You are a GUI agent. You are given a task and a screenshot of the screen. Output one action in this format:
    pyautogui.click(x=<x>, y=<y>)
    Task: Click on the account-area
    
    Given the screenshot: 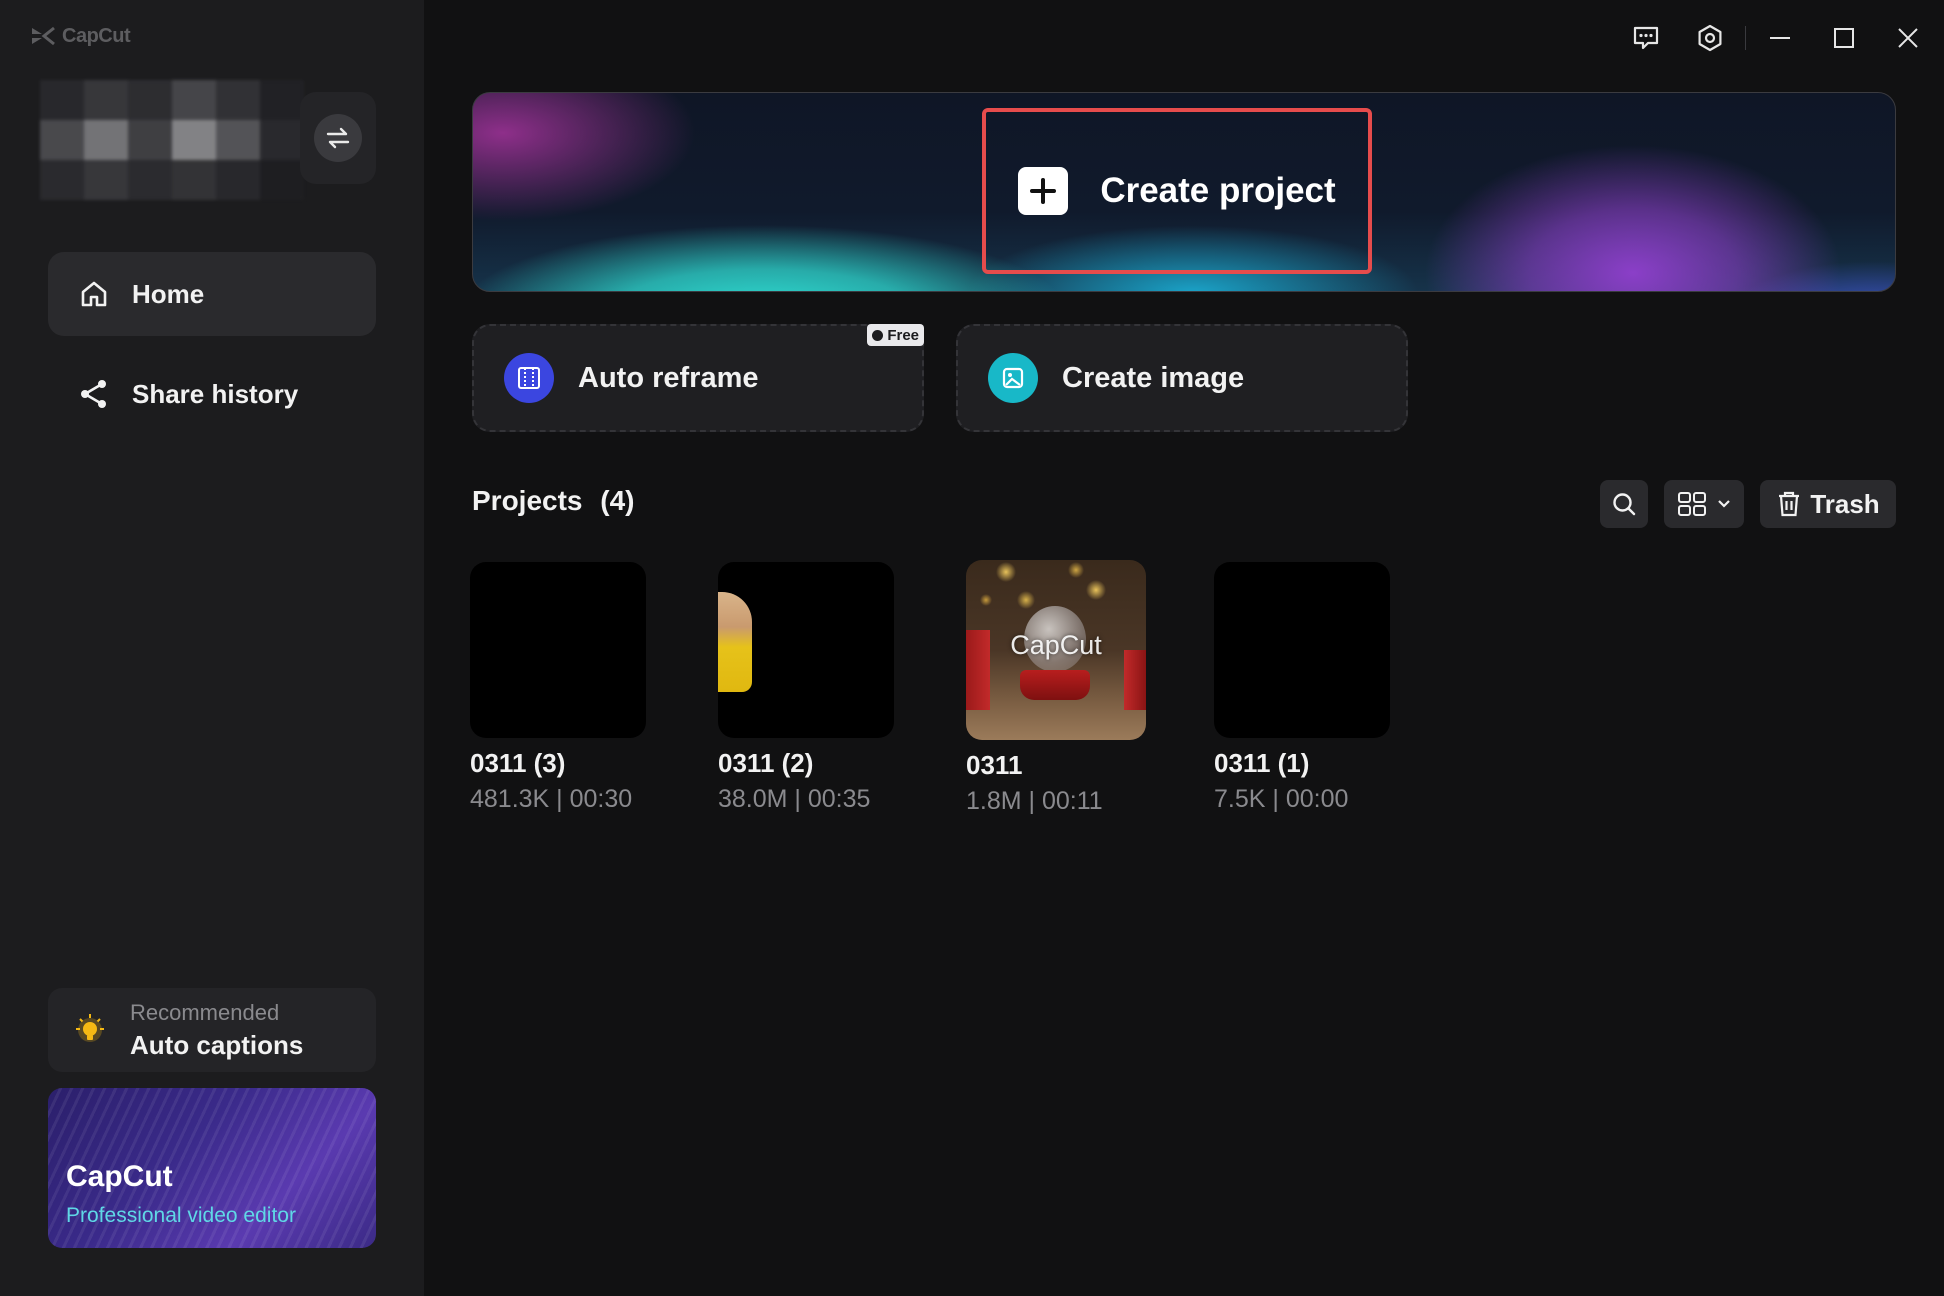 What is the action you would take?
    pyautogui.click(x=208, y=138)
    